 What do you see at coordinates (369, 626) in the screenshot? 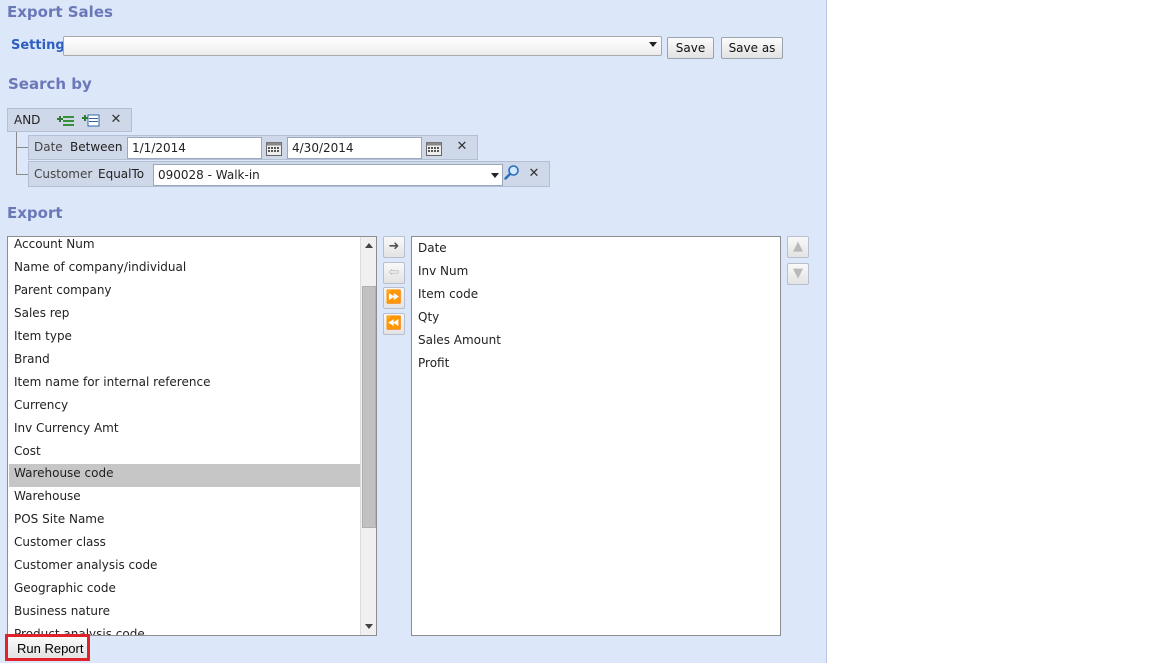
I see `scroll-down-arrow-icon` at bounding box center [369, 626].